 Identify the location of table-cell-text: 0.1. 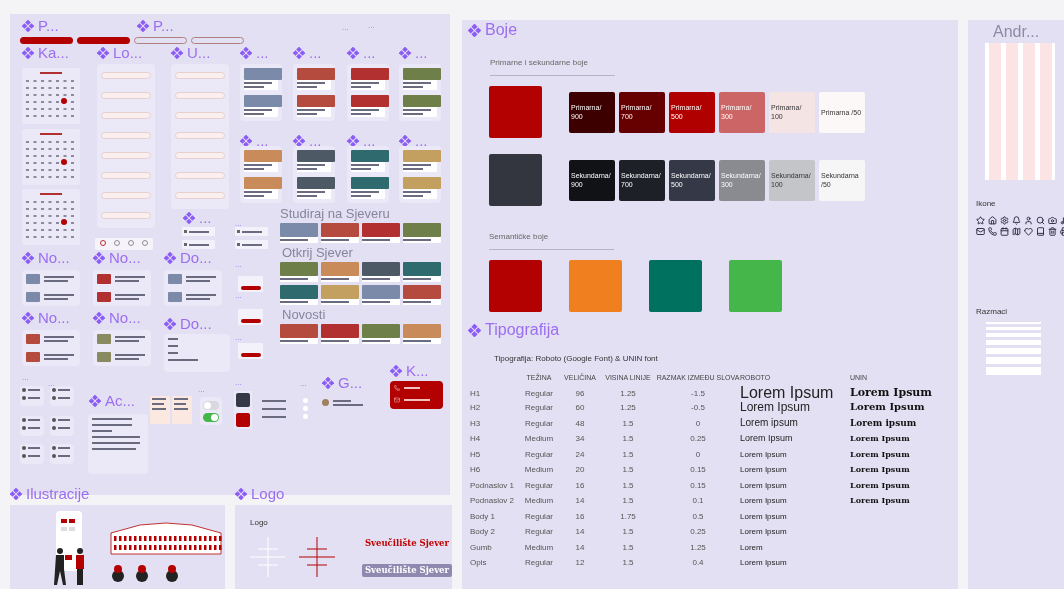
(698, 501).